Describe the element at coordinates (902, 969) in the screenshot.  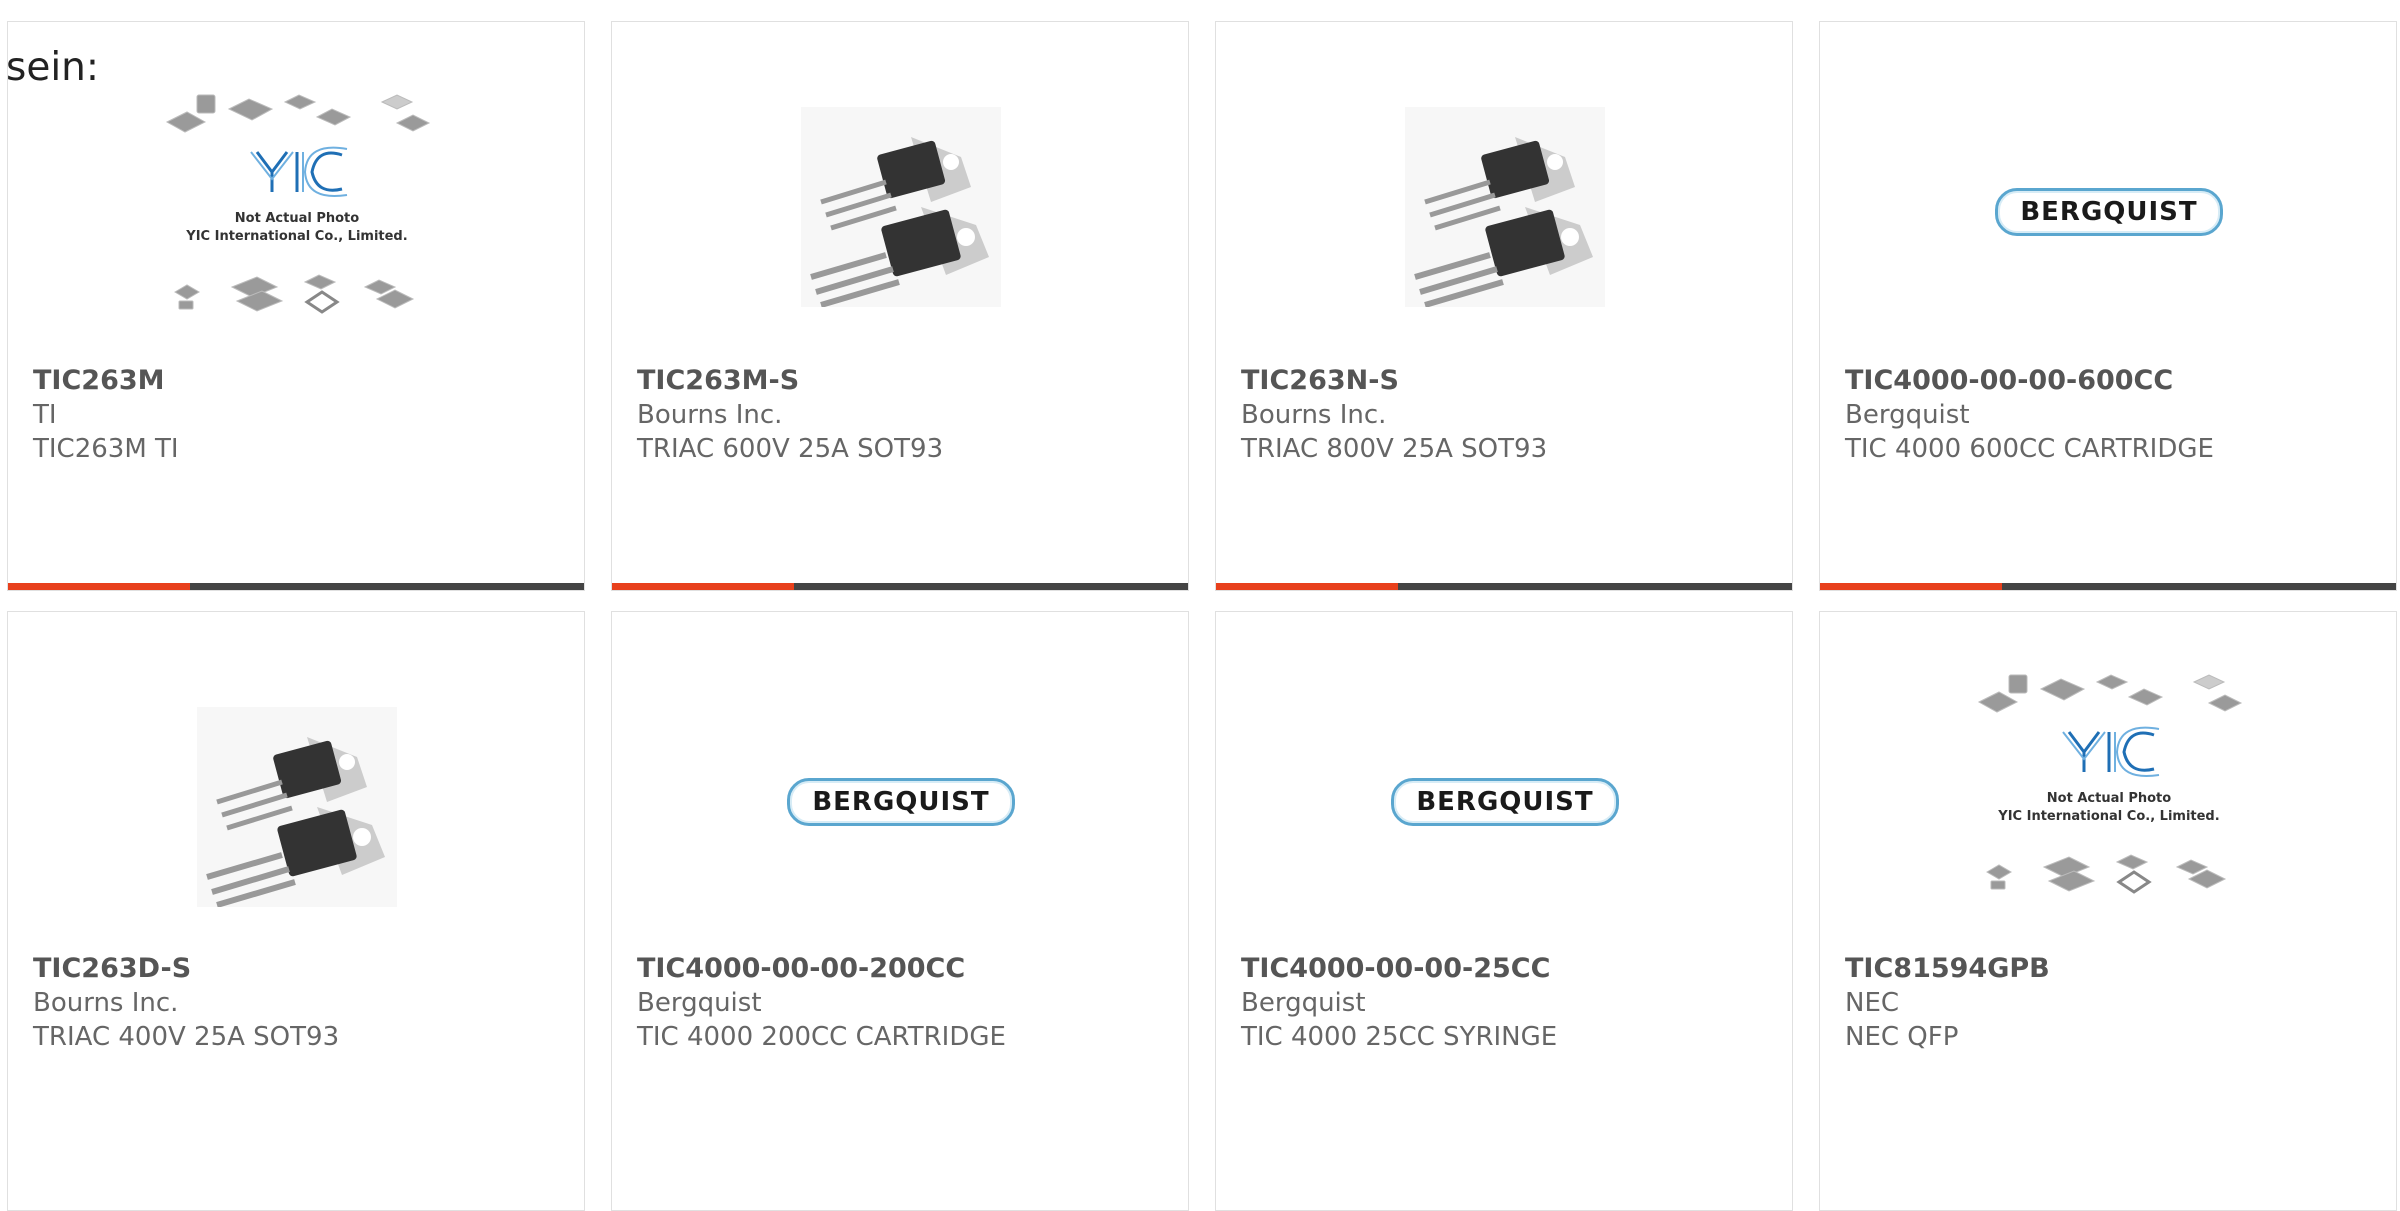
I see `part-number-link: TIC4000-00-00-200CC` at that location.